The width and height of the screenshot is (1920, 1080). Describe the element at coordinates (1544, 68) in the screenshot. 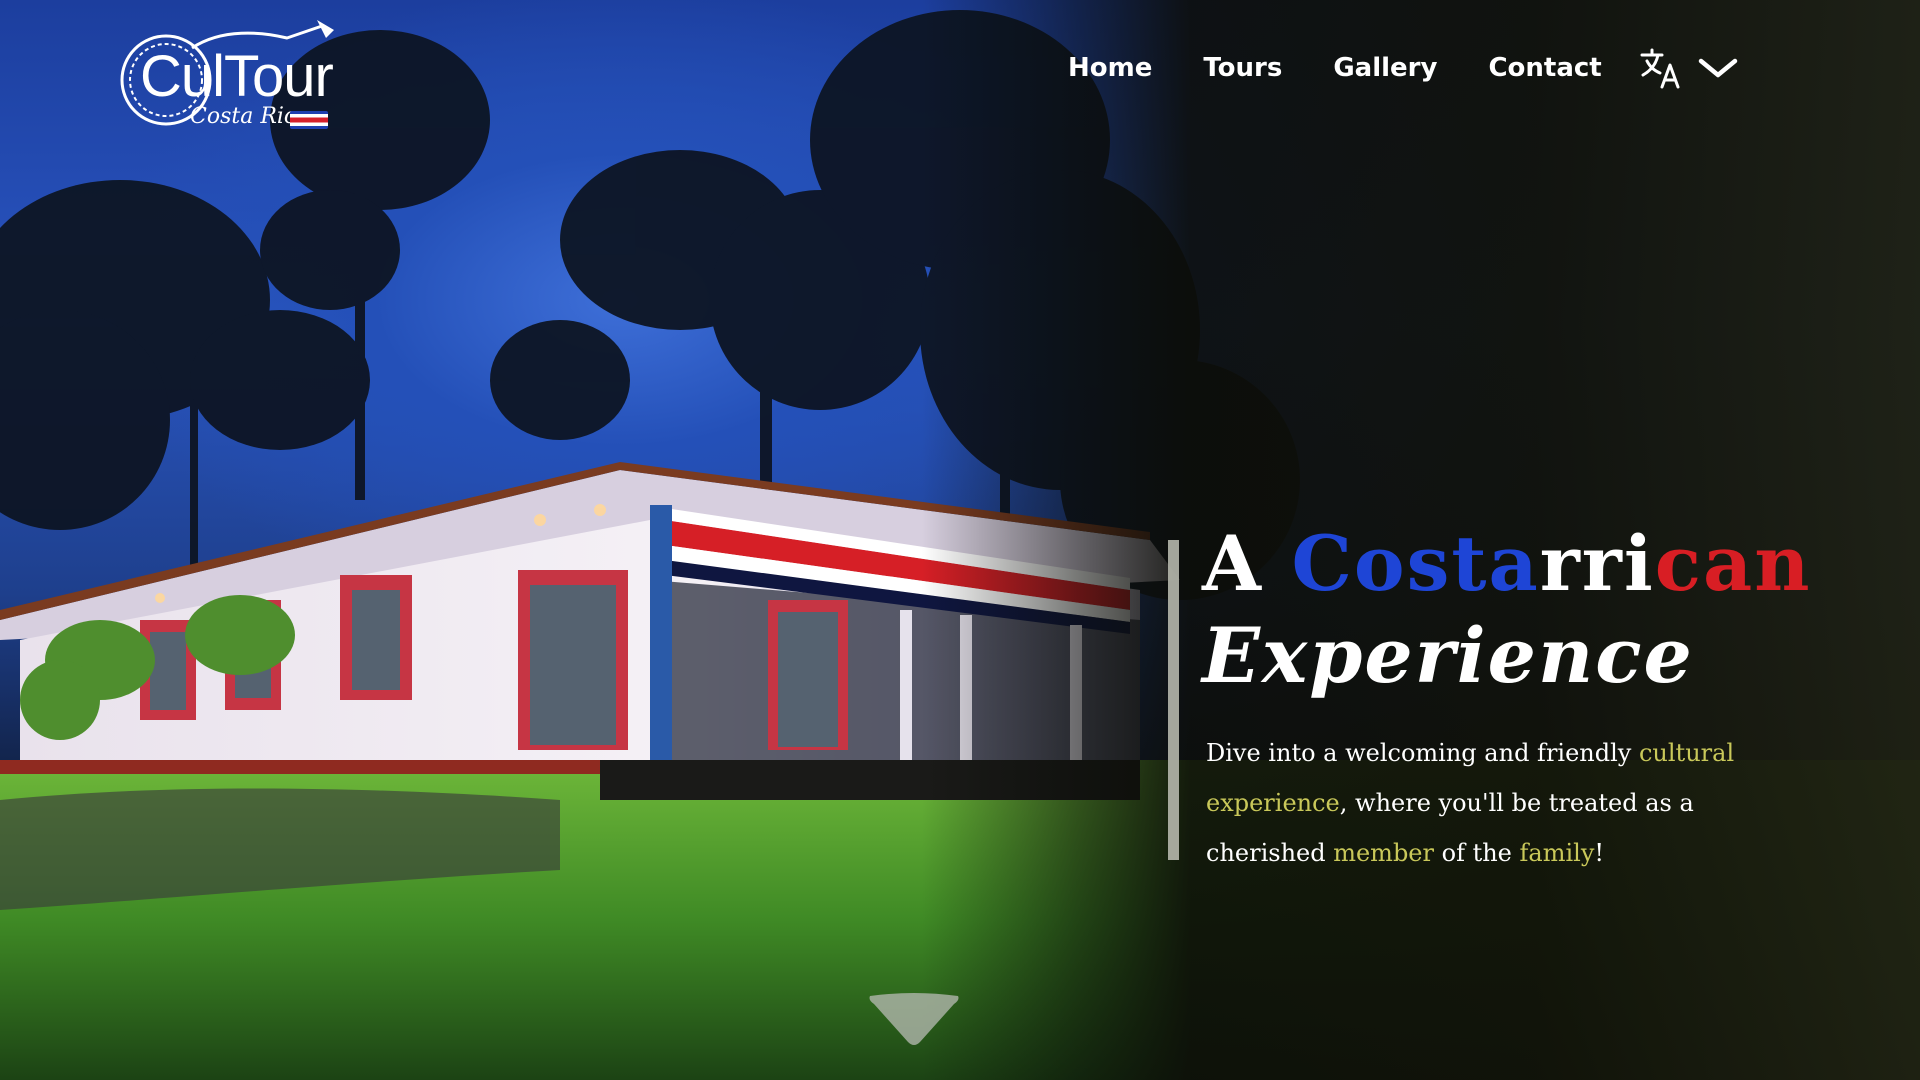

I see `nav-contact: Contact` at that location.